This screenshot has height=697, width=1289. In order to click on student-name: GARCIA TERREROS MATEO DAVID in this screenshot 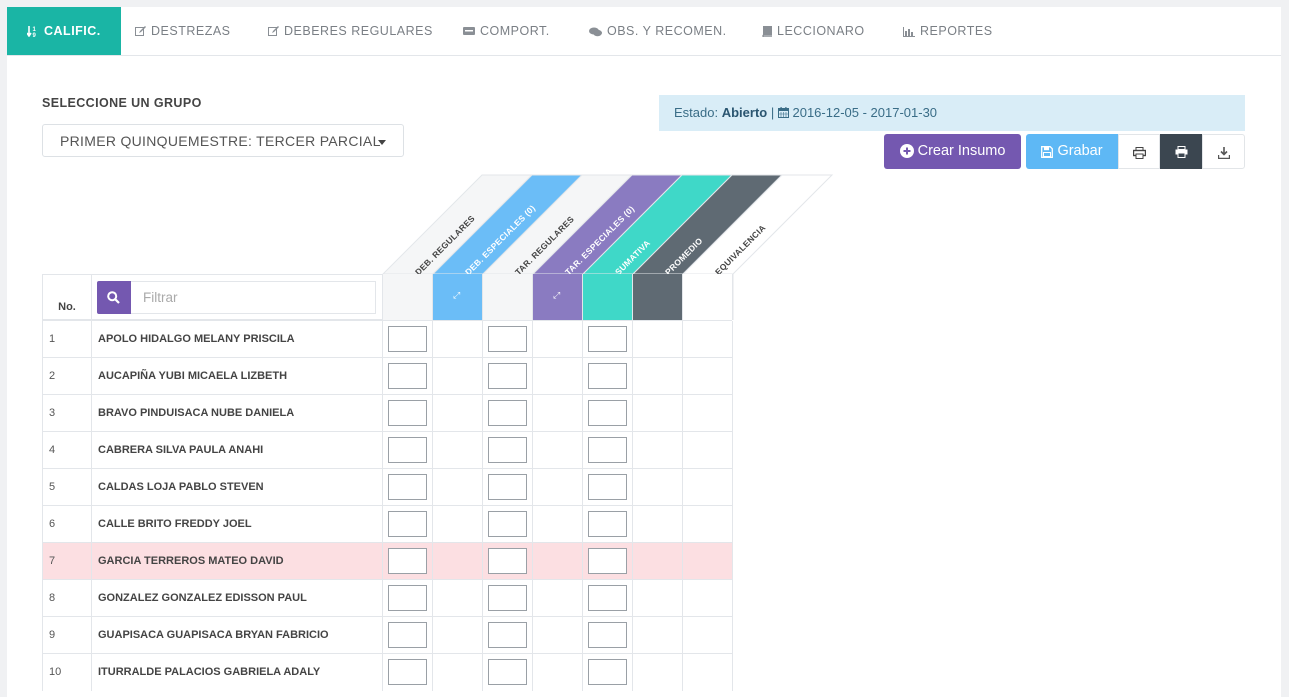, I will do `click(237, 561)`.